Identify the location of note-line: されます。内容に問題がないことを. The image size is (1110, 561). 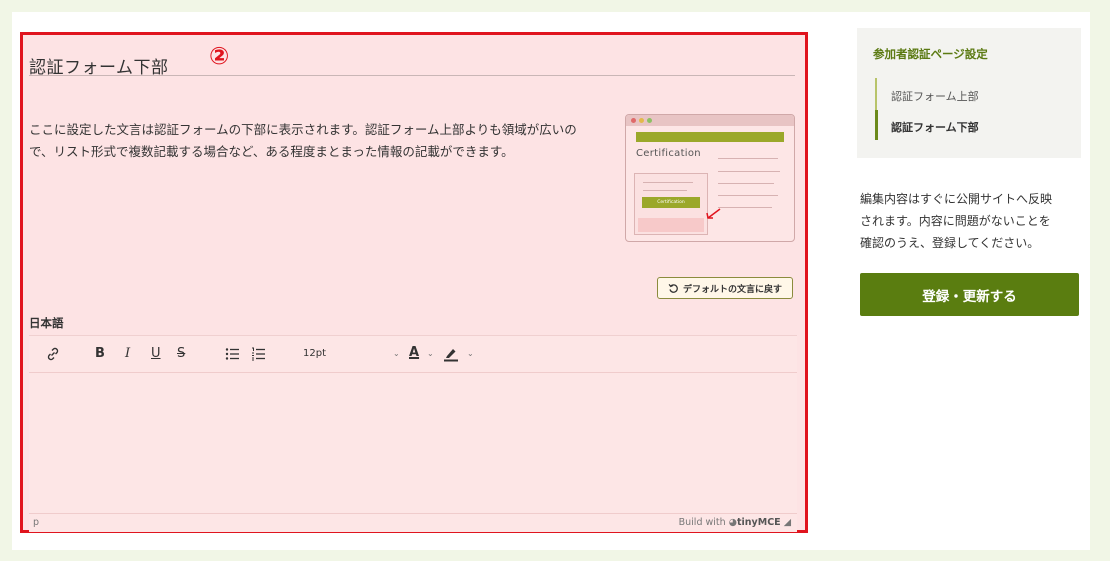
(955, 221).